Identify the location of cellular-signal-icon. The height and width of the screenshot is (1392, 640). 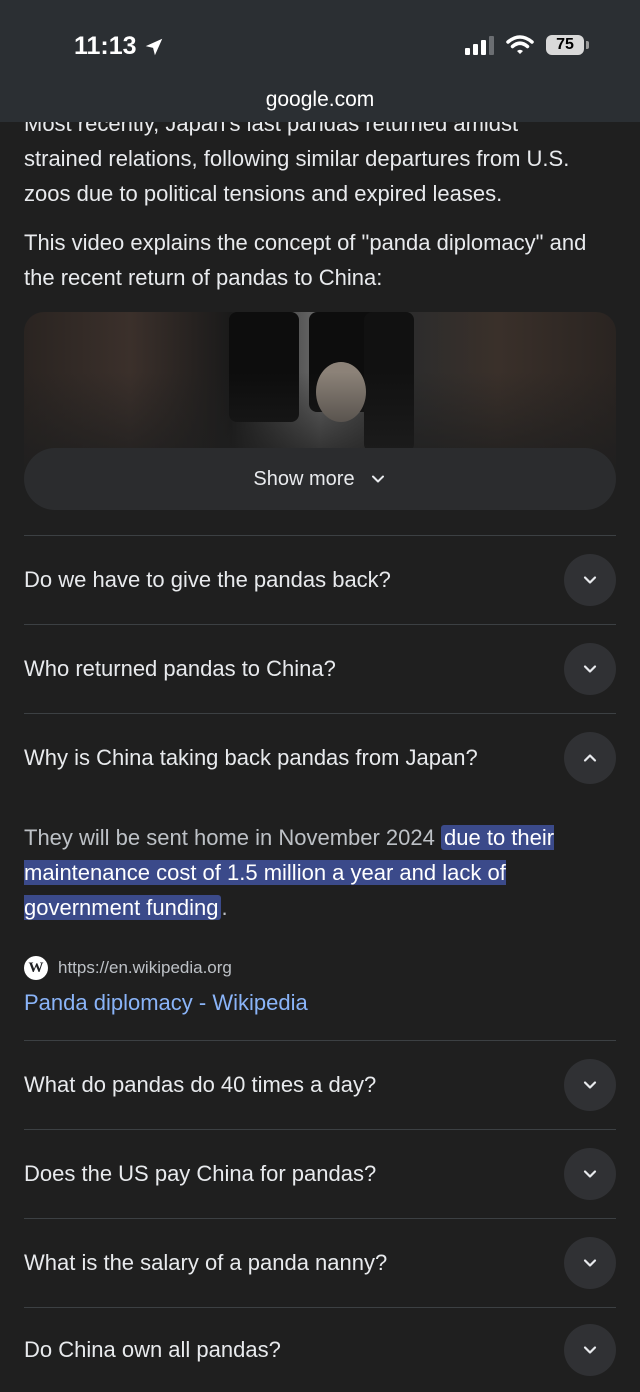
(479, 45).